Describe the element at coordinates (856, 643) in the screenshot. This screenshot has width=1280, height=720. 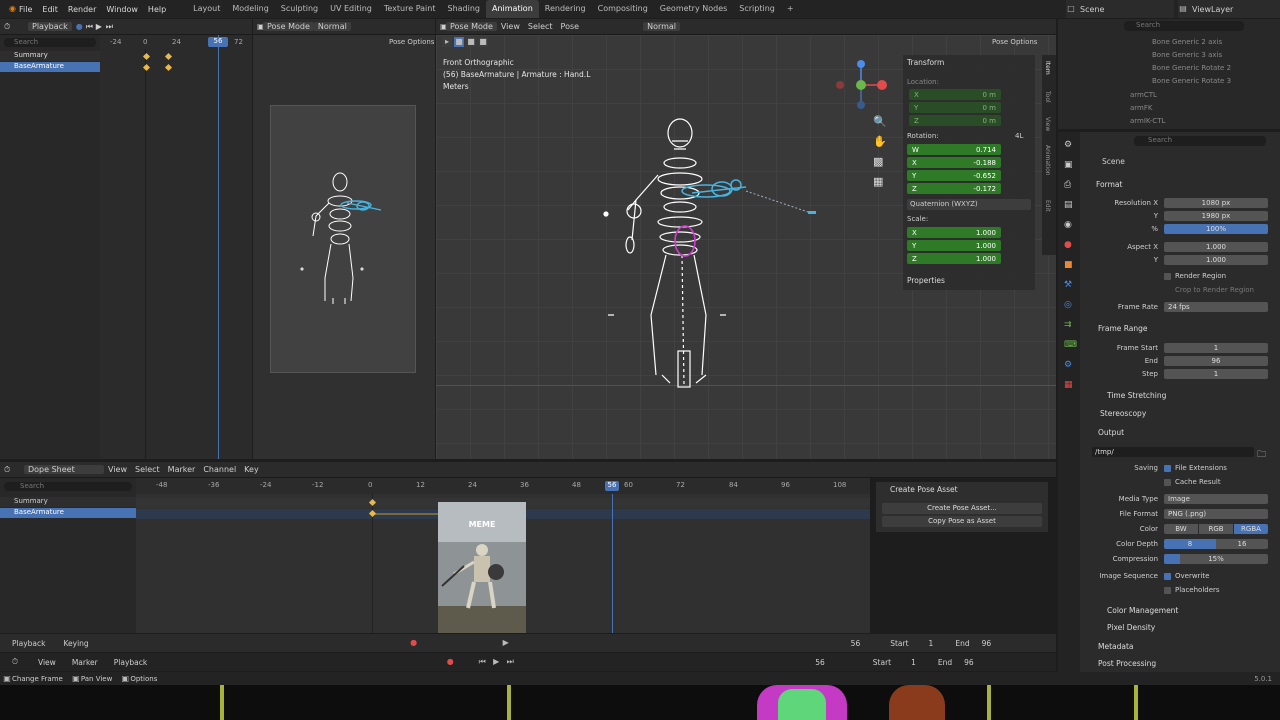
I see `current-frame-field: 56` at that location.